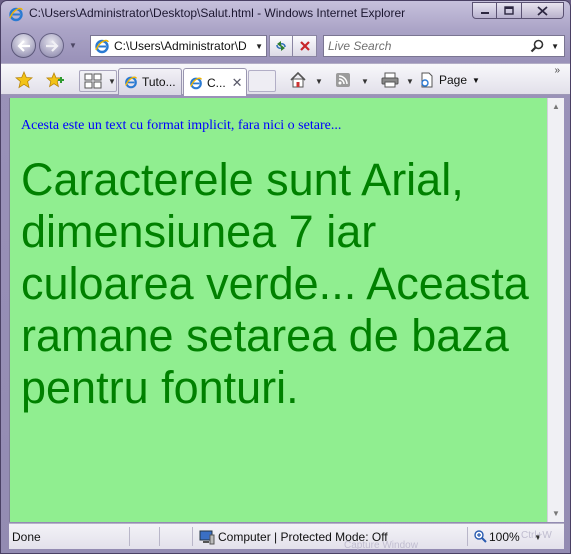 The width and height of the screenshot is (571, 554). I want to click on add-favorites-icon, so click(55, 80).